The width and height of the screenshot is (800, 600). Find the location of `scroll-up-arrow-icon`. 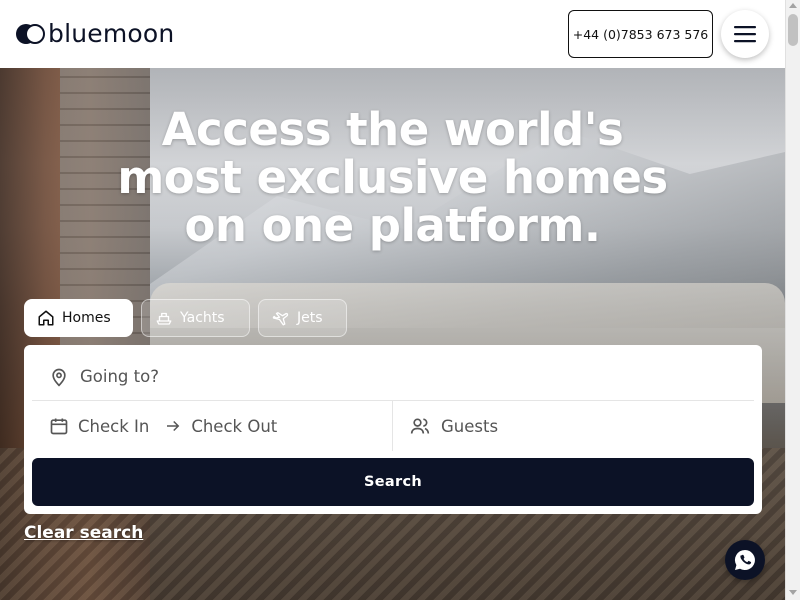

scroll-up-arrow-icon is located at coordinates (793, 5).